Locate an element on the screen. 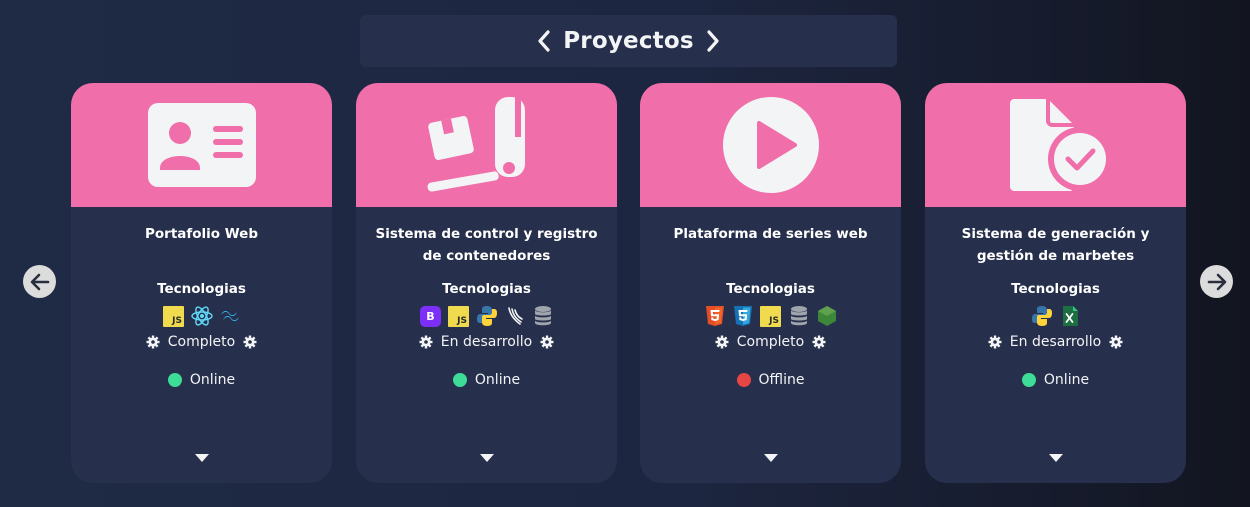 This screenshot has width=1250, height=507. excel-icon is located at coordinates (1070, 316).